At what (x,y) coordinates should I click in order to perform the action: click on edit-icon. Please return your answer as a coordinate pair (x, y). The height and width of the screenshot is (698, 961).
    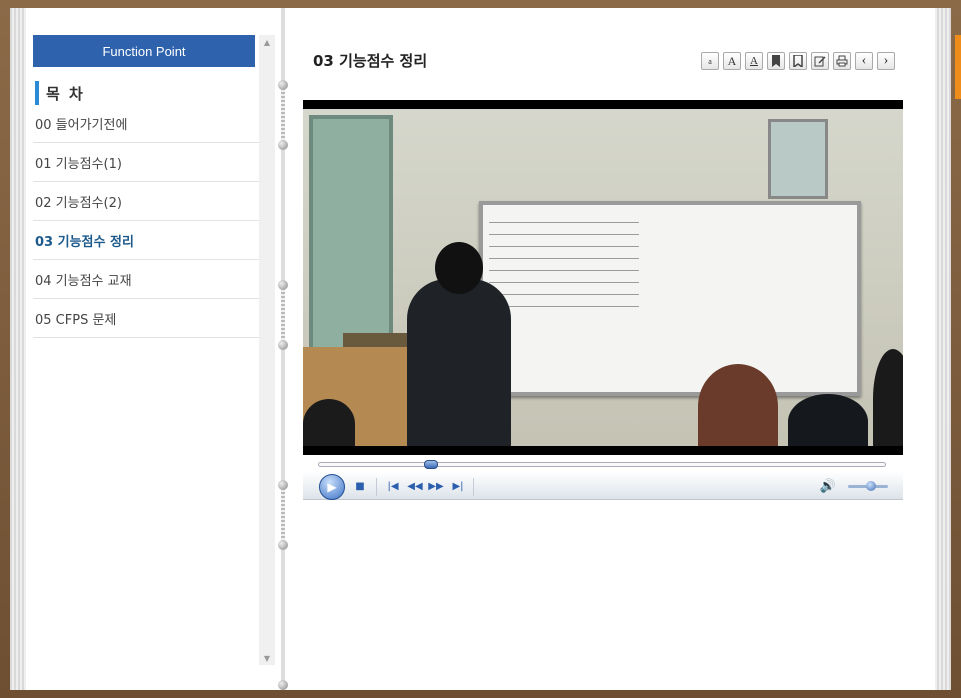
    Looking at the image, I should click on (820, 61).